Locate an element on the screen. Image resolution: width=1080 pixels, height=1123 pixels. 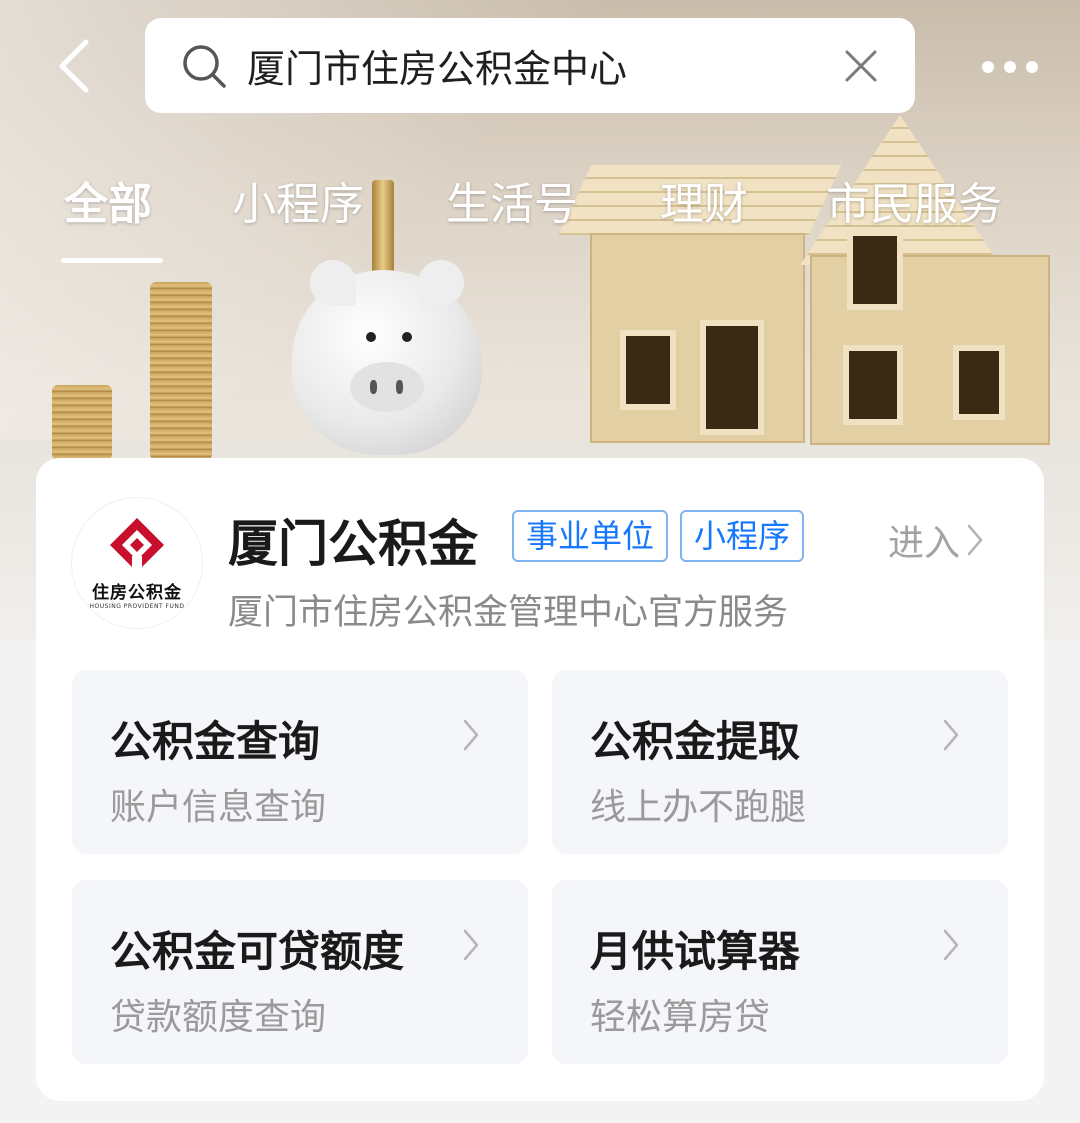
tab-citizen-services: 市民服务 is located at coordinates (914, 200).